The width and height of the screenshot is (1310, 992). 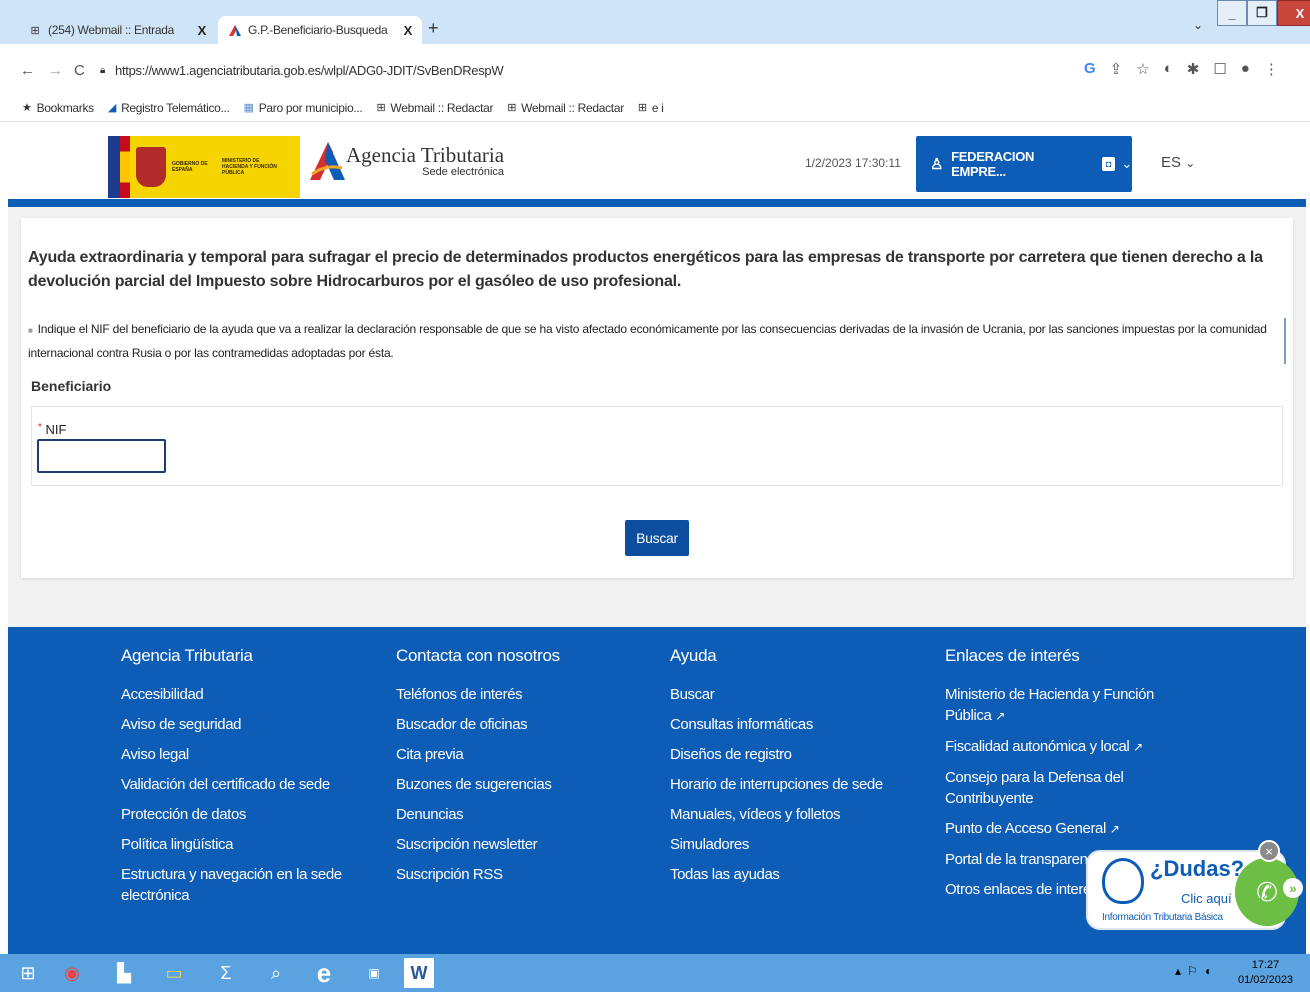 What do you see at coordinates (79, 70) in the screenshot?
I see `reload-icon: C` at bounding box center [79, 70].